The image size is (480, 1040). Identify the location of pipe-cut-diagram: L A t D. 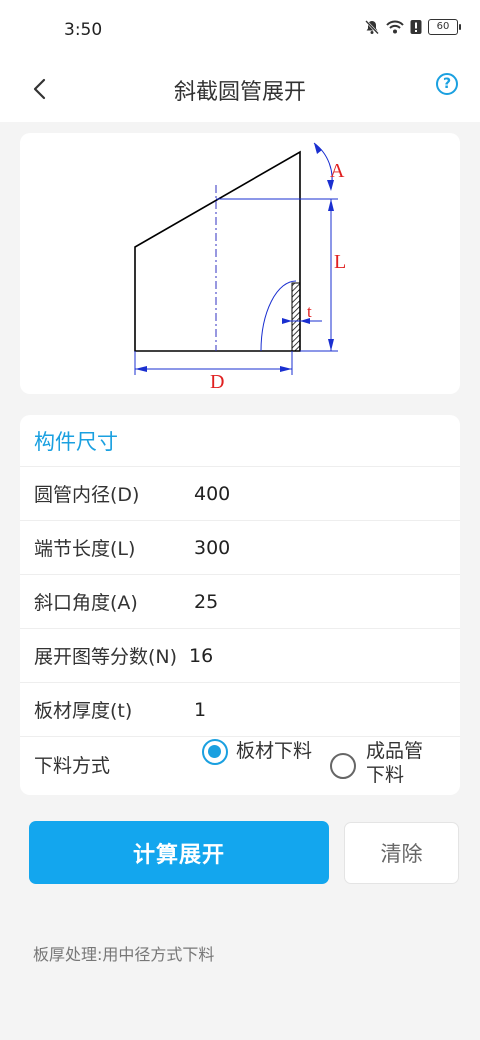
(240, 267).